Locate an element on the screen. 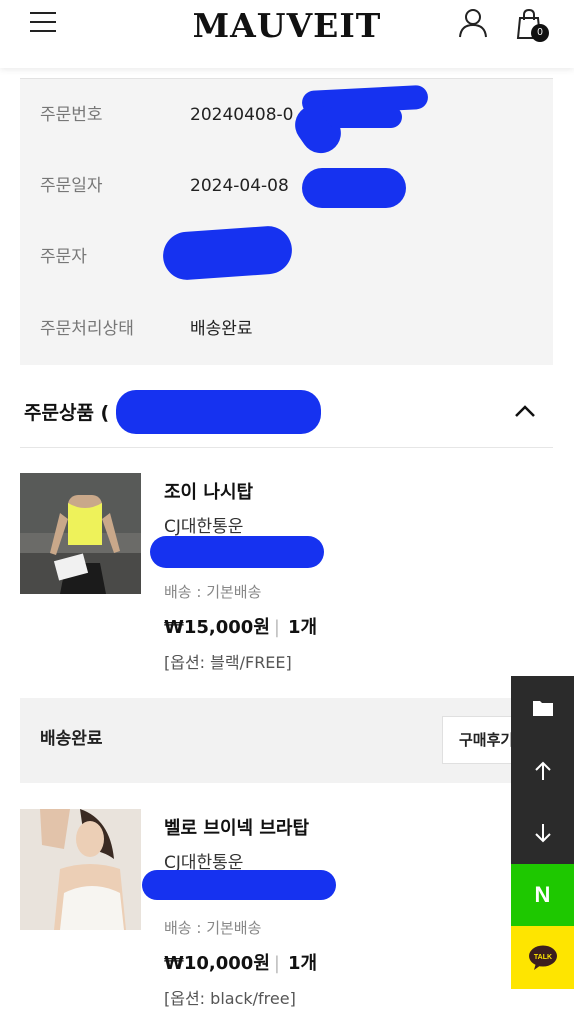 This screenshot has width=574, height=1024. arrow-down-icon is located at coordinates (542, 833).